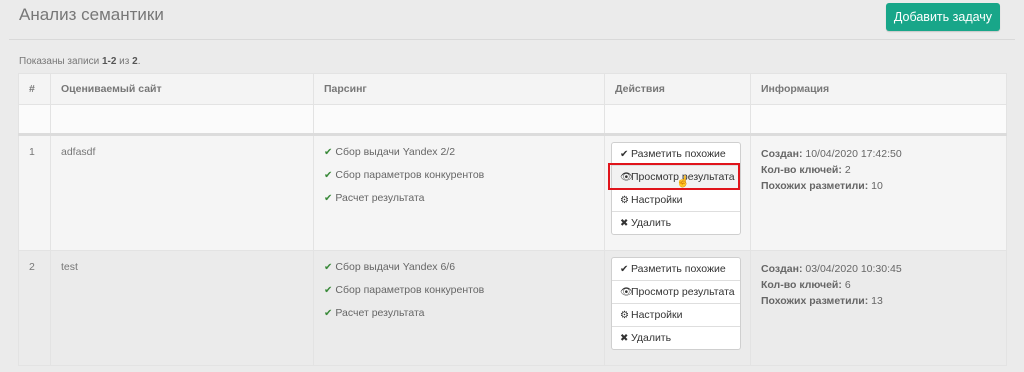  I want to click on header-divider, so click(512, 39).